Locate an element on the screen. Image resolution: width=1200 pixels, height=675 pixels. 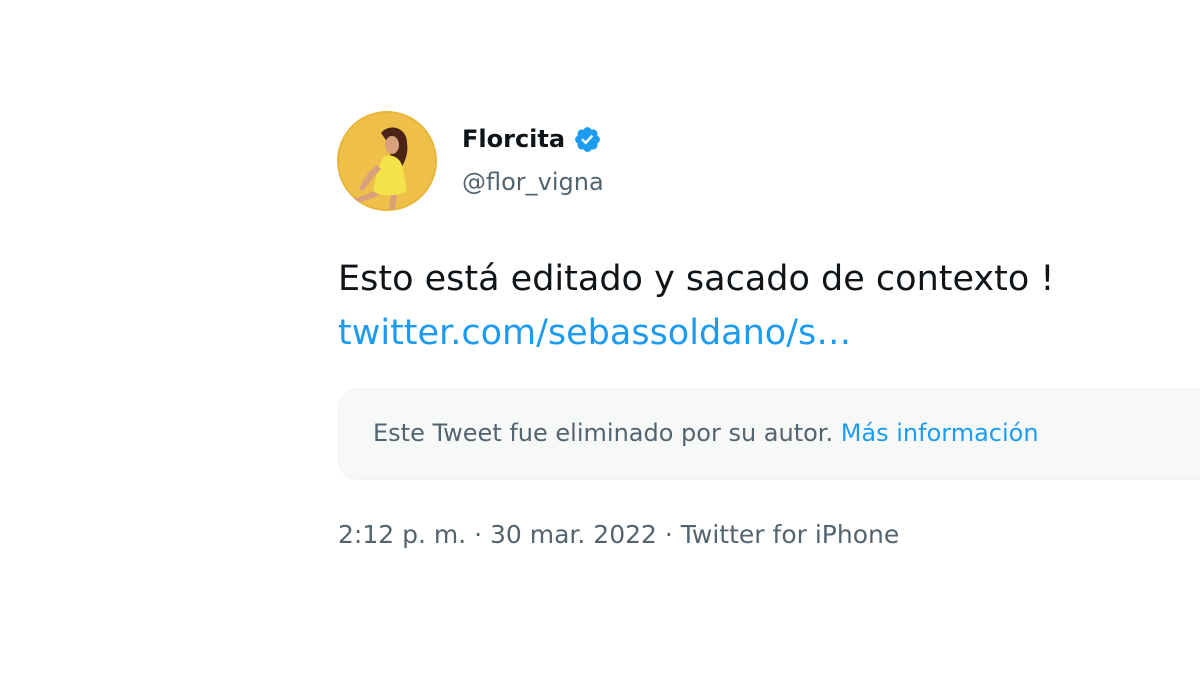
more-info-link: Más información is located at coordinates (940, 433).